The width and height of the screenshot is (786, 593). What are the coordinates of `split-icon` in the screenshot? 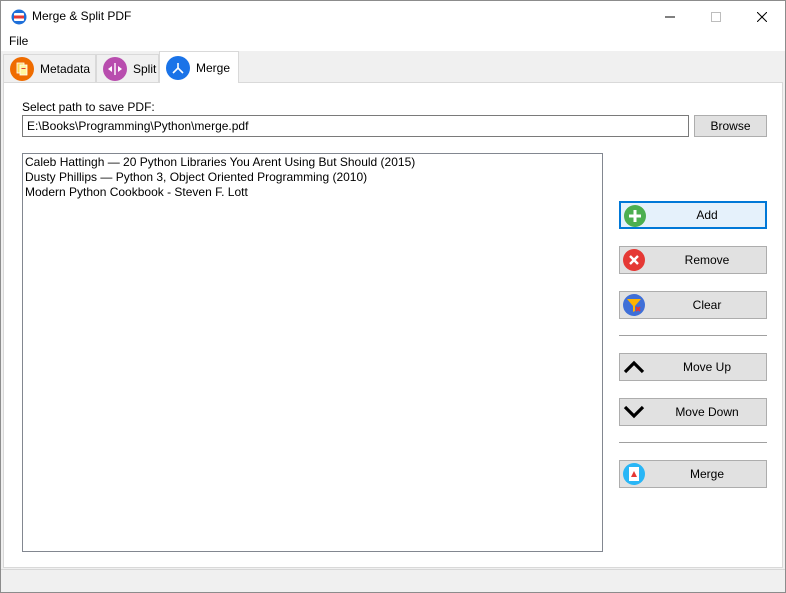 It's located at (115, 68).